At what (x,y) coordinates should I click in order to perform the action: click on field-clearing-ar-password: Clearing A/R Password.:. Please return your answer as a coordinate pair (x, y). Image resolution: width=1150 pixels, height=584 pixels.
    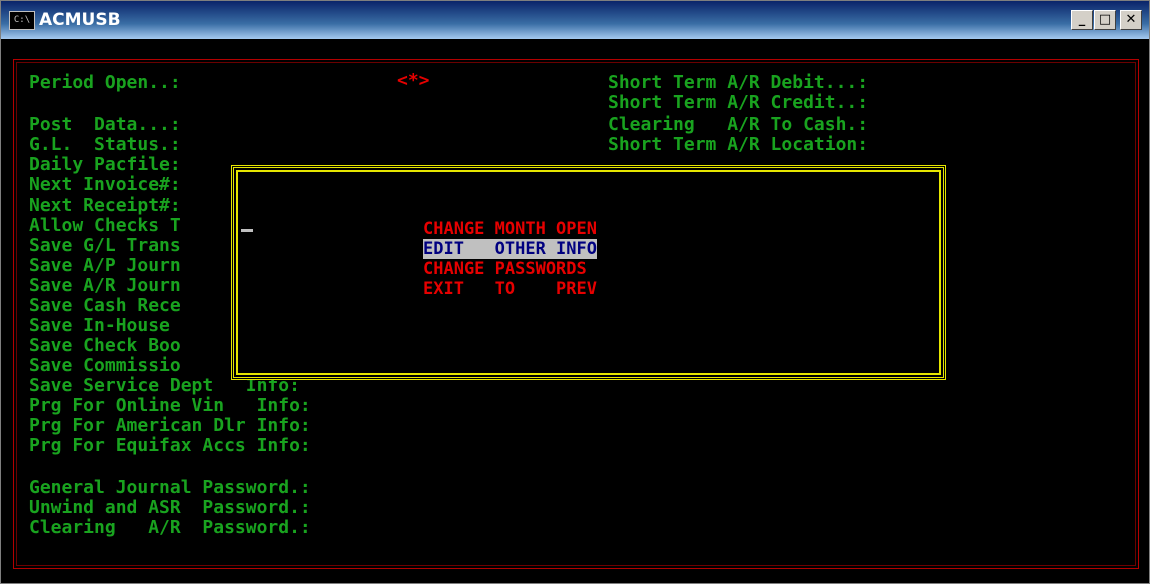
    Looking at the image, I should click on (170, 527).